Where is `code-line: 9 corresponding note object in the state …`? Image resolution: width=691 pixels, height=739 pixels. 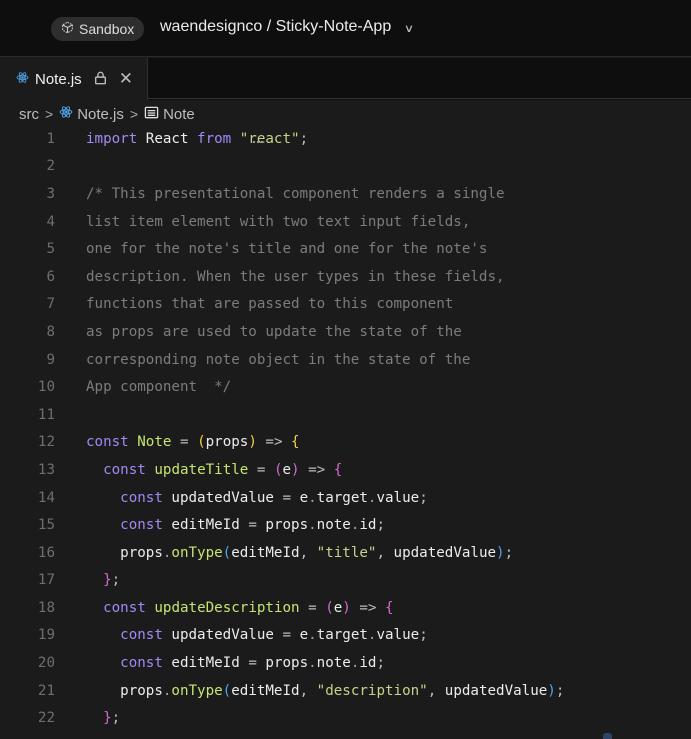 code-line: 9 corresponding note object in the state … is located at coordinates (345, 360).